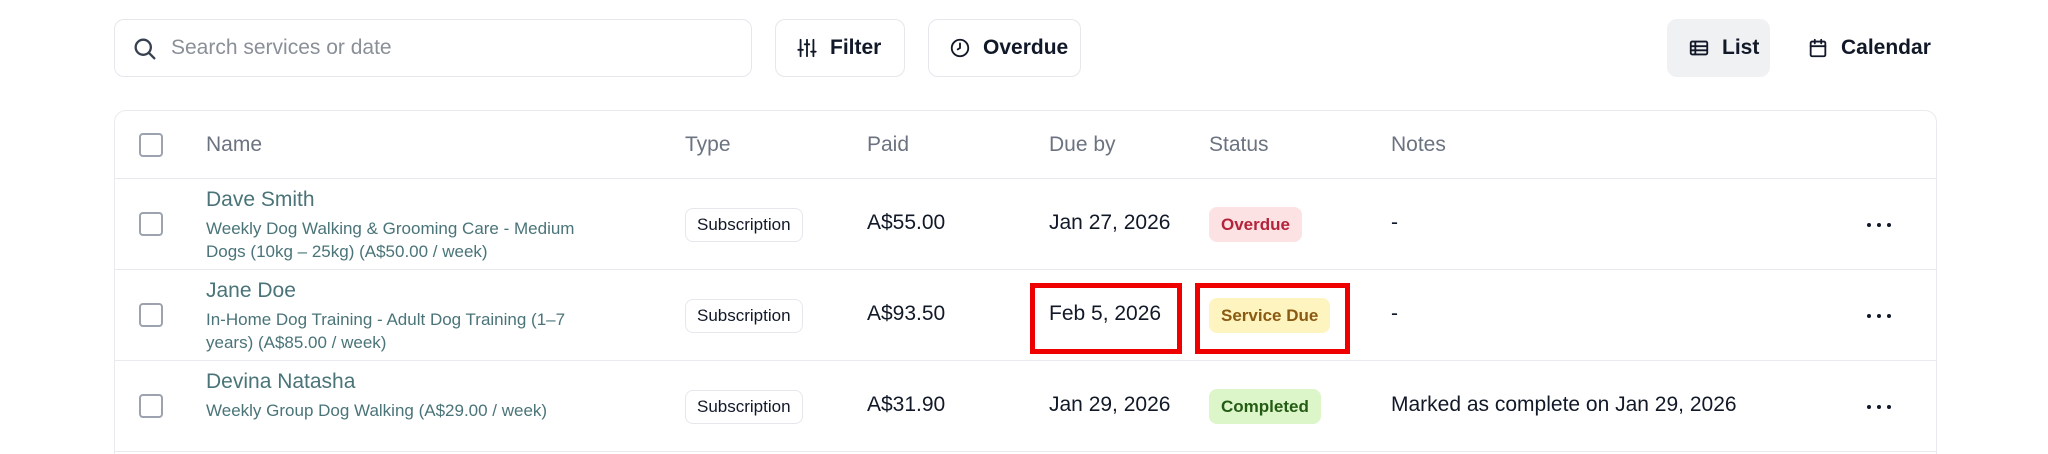 The image size is (2048, 454). What do you see at coordinates (1265, 406) in the screenshot?
I see `status-badge: Completed` at bounding box center [1265, 406].